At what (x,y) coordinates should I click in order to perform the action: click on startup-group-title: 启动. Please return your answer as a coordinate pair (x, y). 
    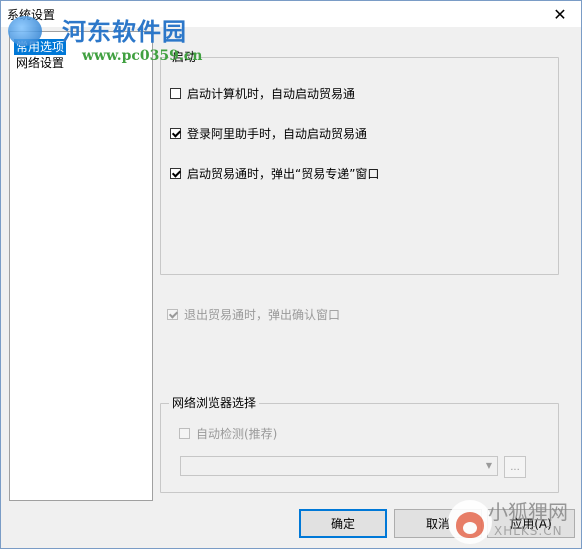
    Looking at the image, I should click on (184, 57).